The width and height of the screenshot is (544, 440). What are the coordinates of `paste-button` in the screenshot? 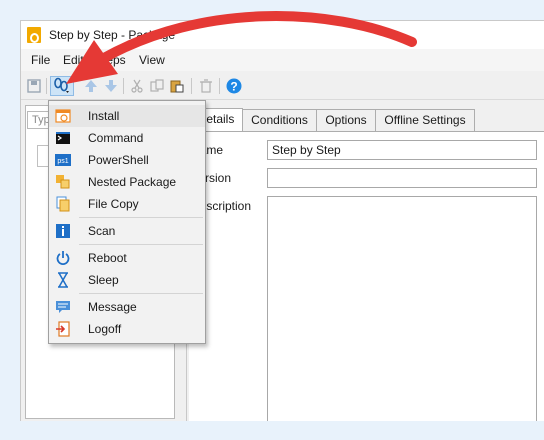 It's located at (177, 86).